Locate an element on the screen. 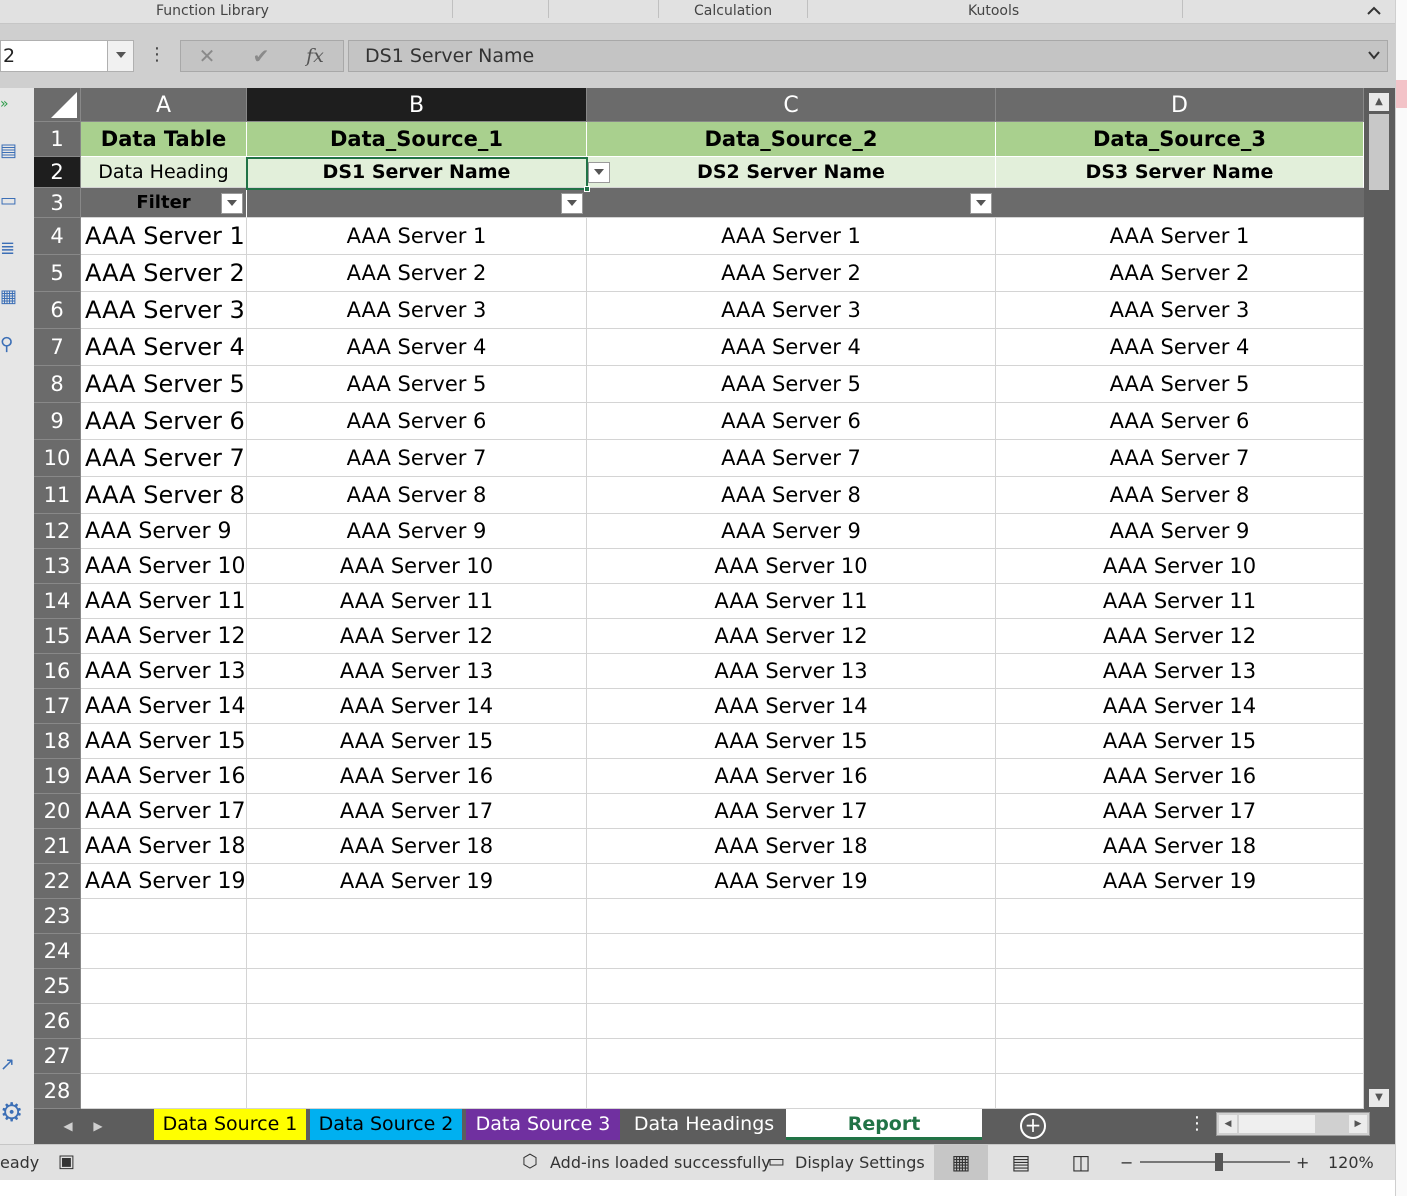 The height and width of the screenshot is (1196, 1407). find-replace-icon: ⚲ is located at coordinates (11, 345).